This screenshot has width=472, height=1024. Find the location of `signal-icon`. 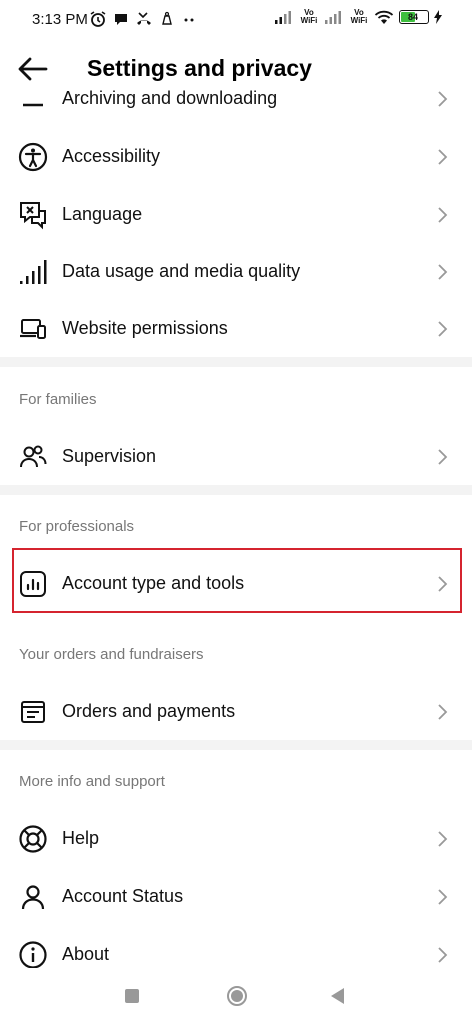

signal-icon is located at coordinates (283, 17).